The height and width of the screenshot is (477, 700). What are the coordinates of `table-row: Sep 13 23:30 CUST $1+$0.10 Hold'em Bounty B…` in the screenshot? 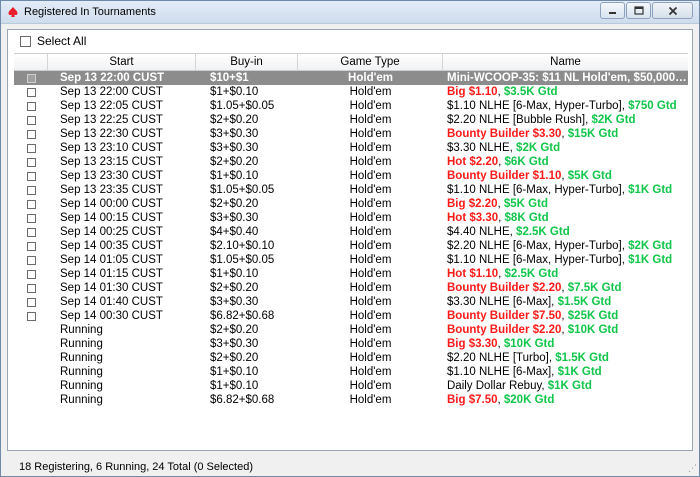 It's located at (351, 176).